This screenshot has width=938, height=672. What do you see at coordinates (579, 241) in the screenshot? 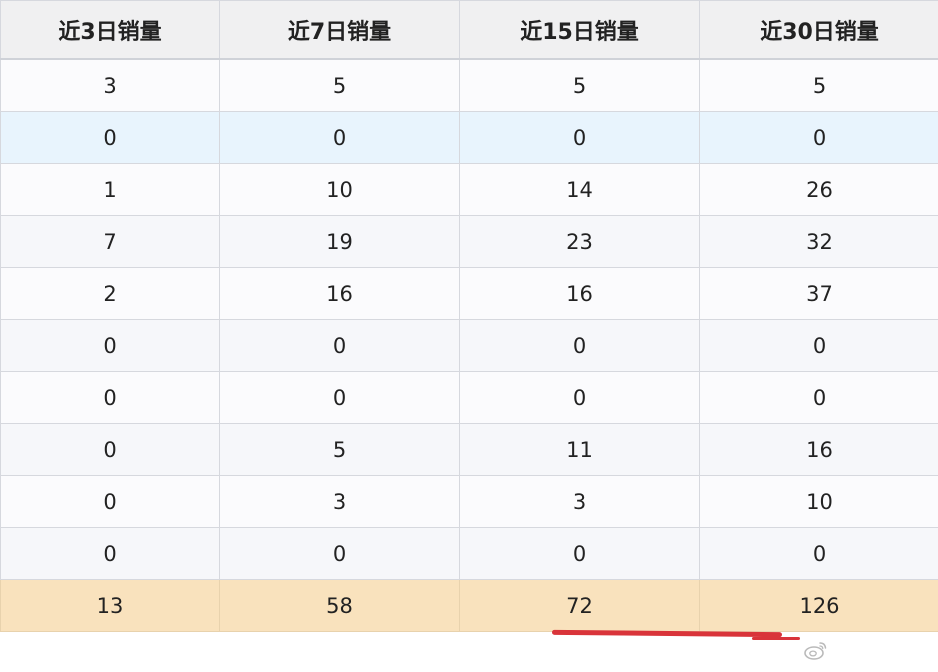
I see `table-cell: 23` at bounding box center [579, 241].